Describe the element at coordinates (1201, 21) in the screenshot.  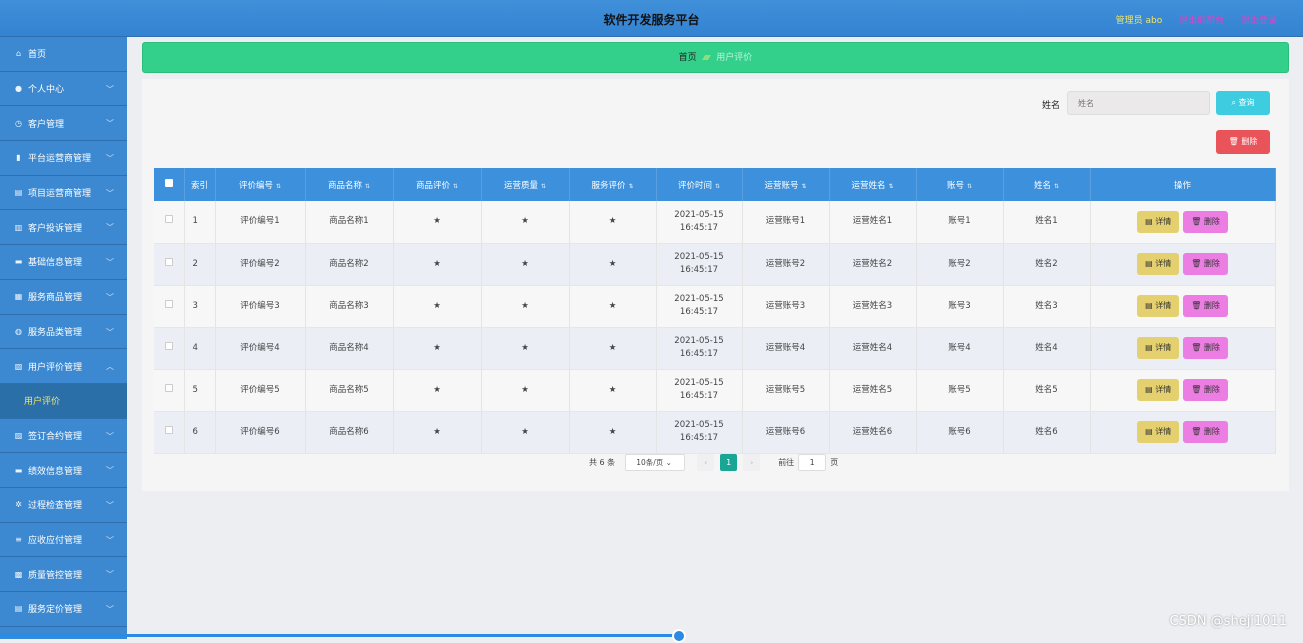
I see `exit-to-front-link: 退出到前台` at that location.